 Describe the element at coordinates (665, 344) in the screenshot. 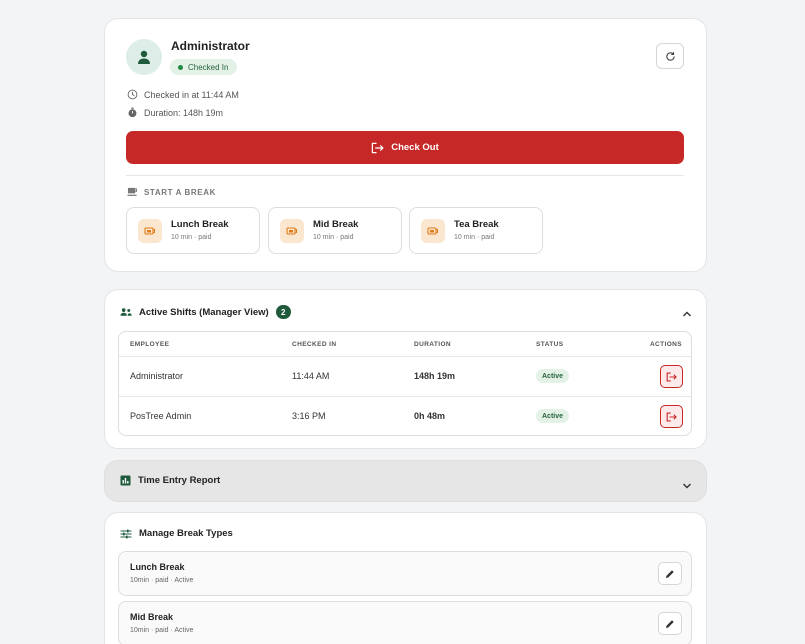

I see `col-actions: ACTIONS` at that location.